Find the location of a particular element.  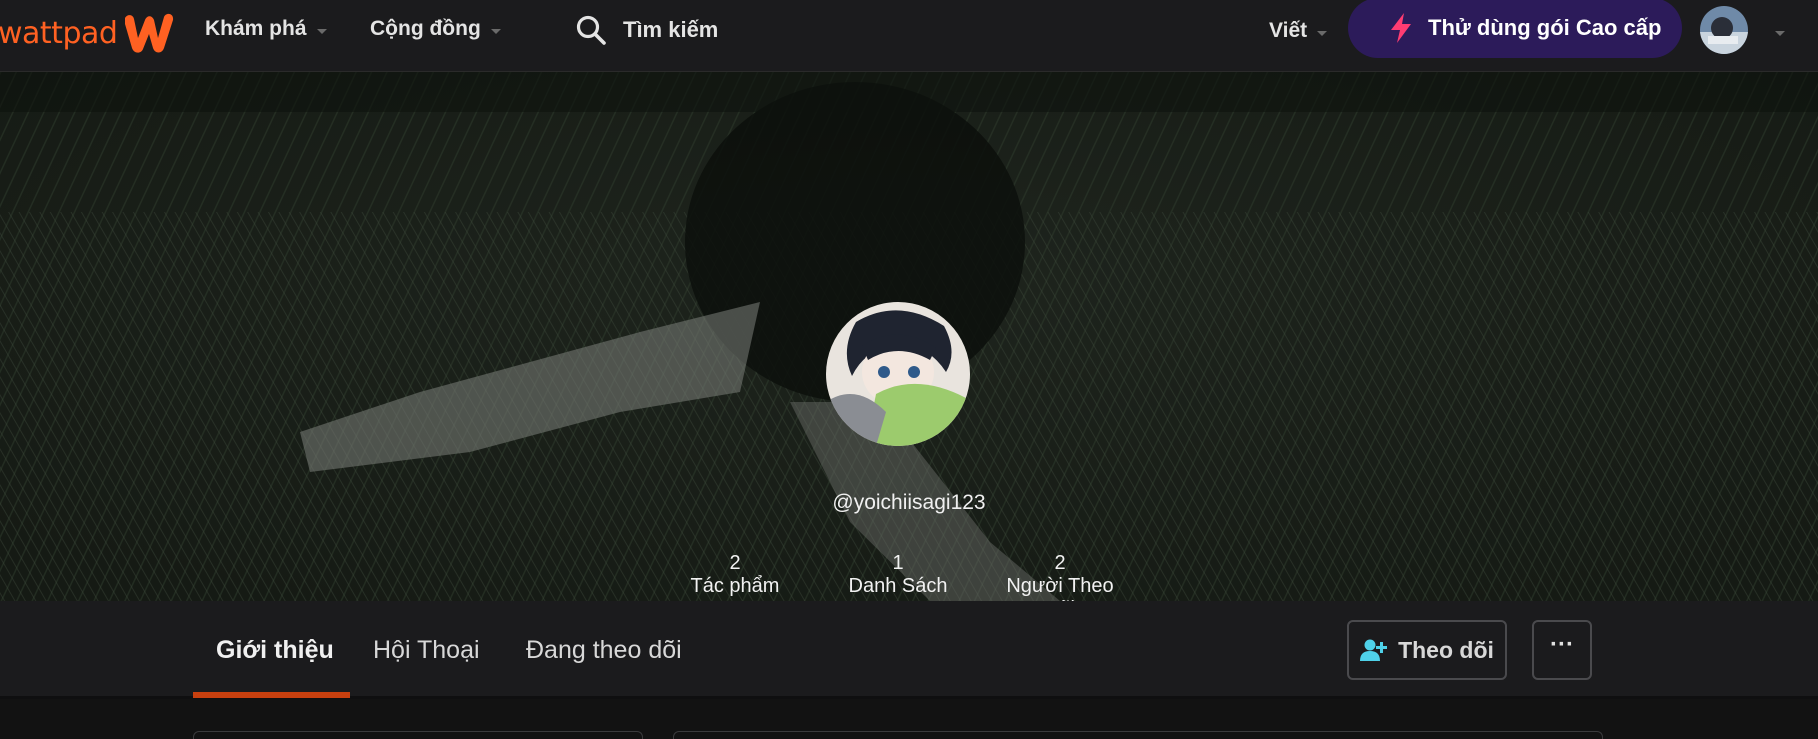

nav-community: Cộng đồng is located at coordinates (435, 29).